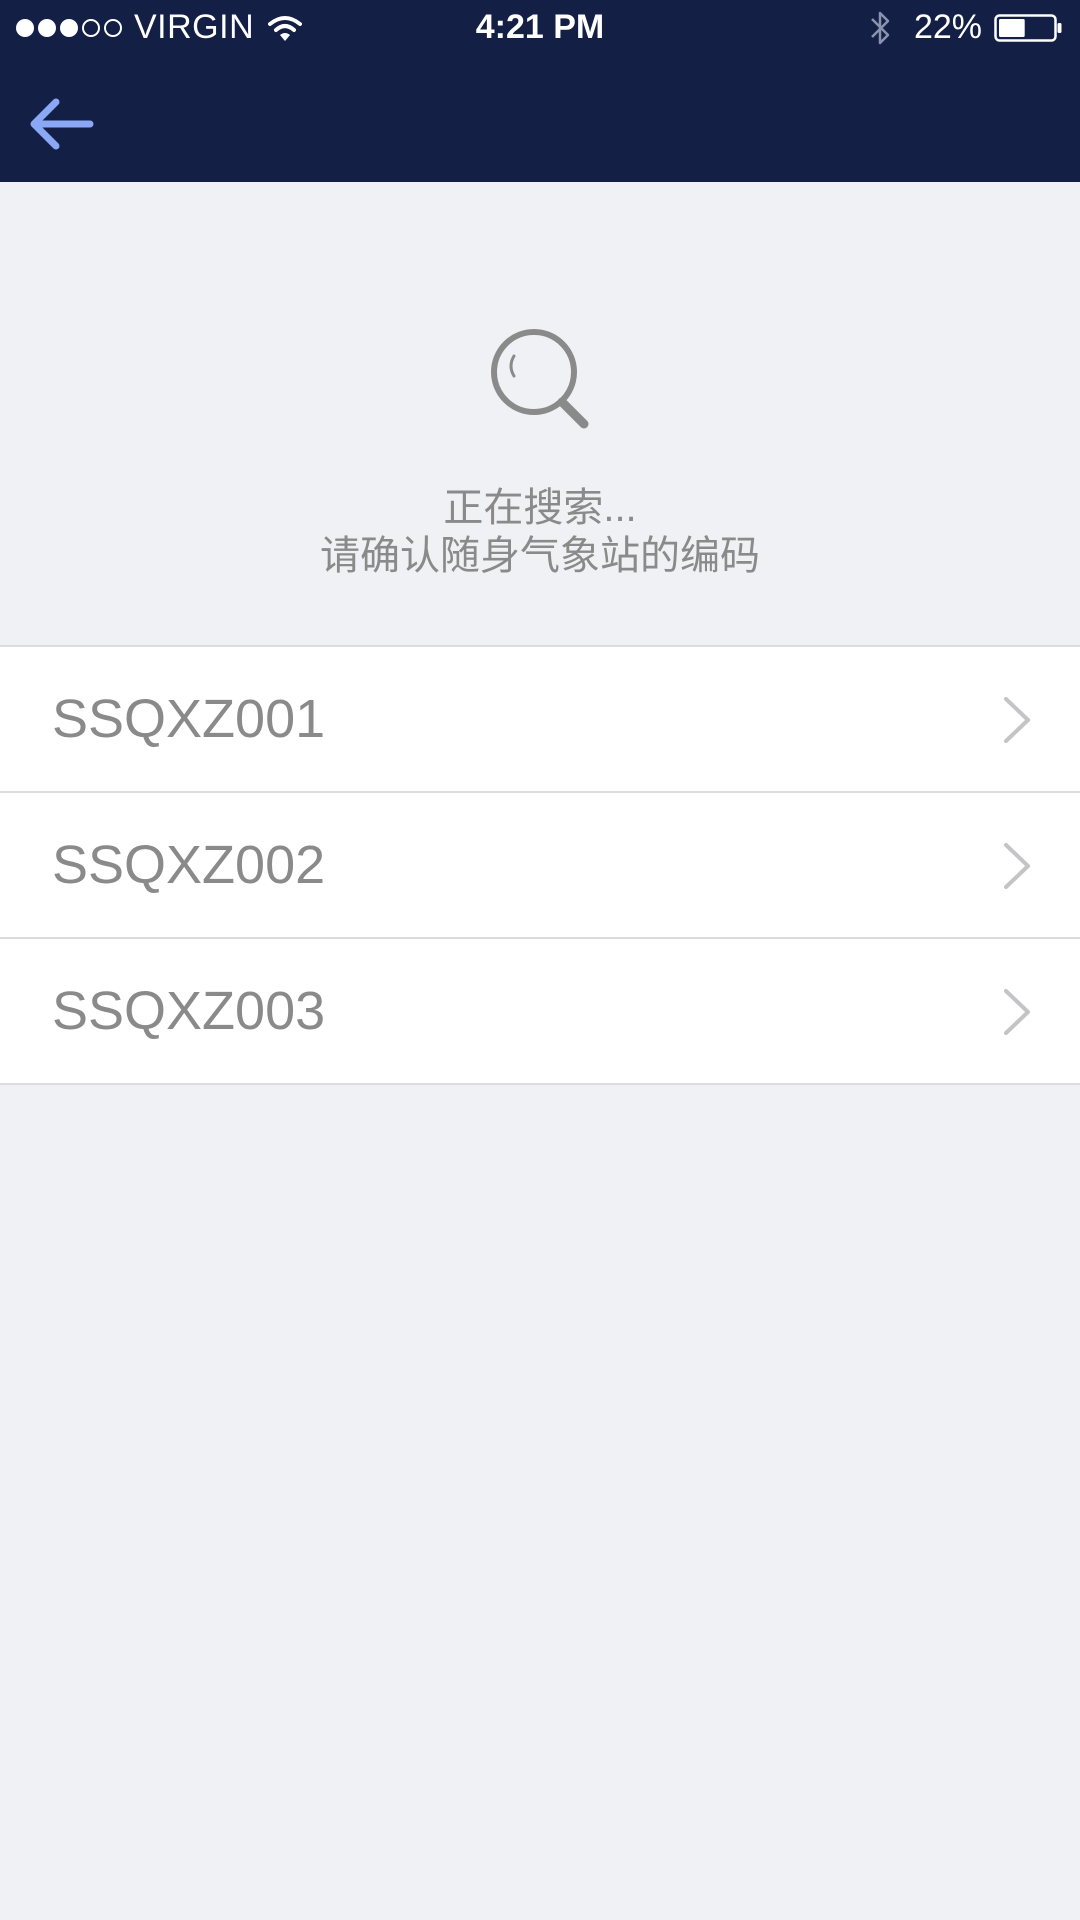 The width and height of the screenshot is (1080, 1920). I want to click on status-right: 22%, so click(966, 27).